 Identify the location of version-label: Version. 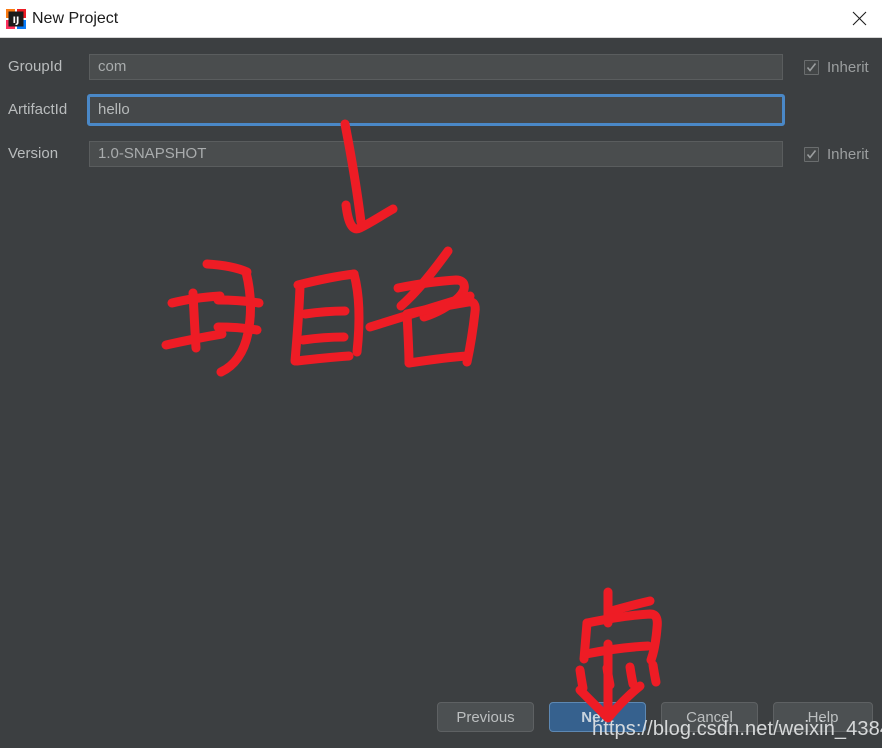
(33, 153).